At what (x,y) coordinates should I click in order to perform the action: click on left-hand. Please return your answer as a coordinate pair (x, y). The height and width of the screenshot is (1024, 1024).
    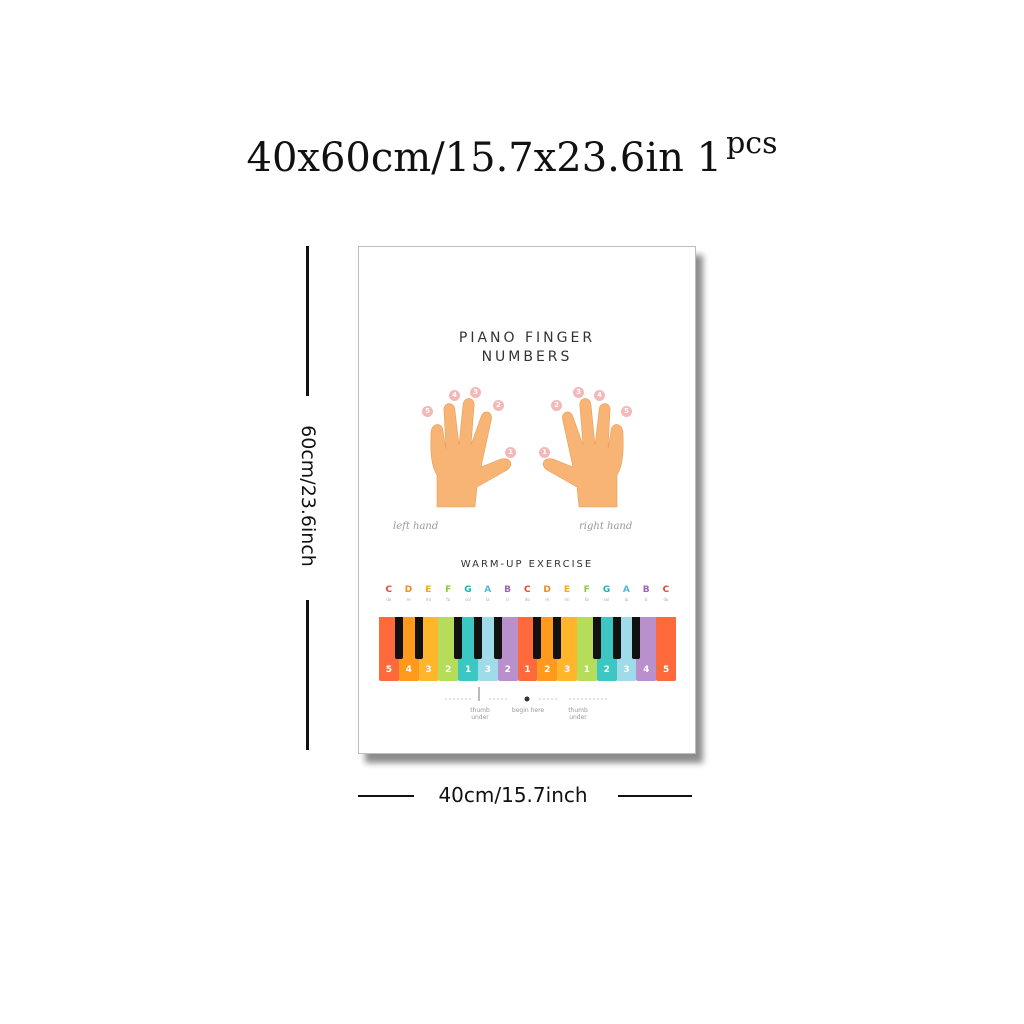
    Looking at the image, I should click on (471, 453).